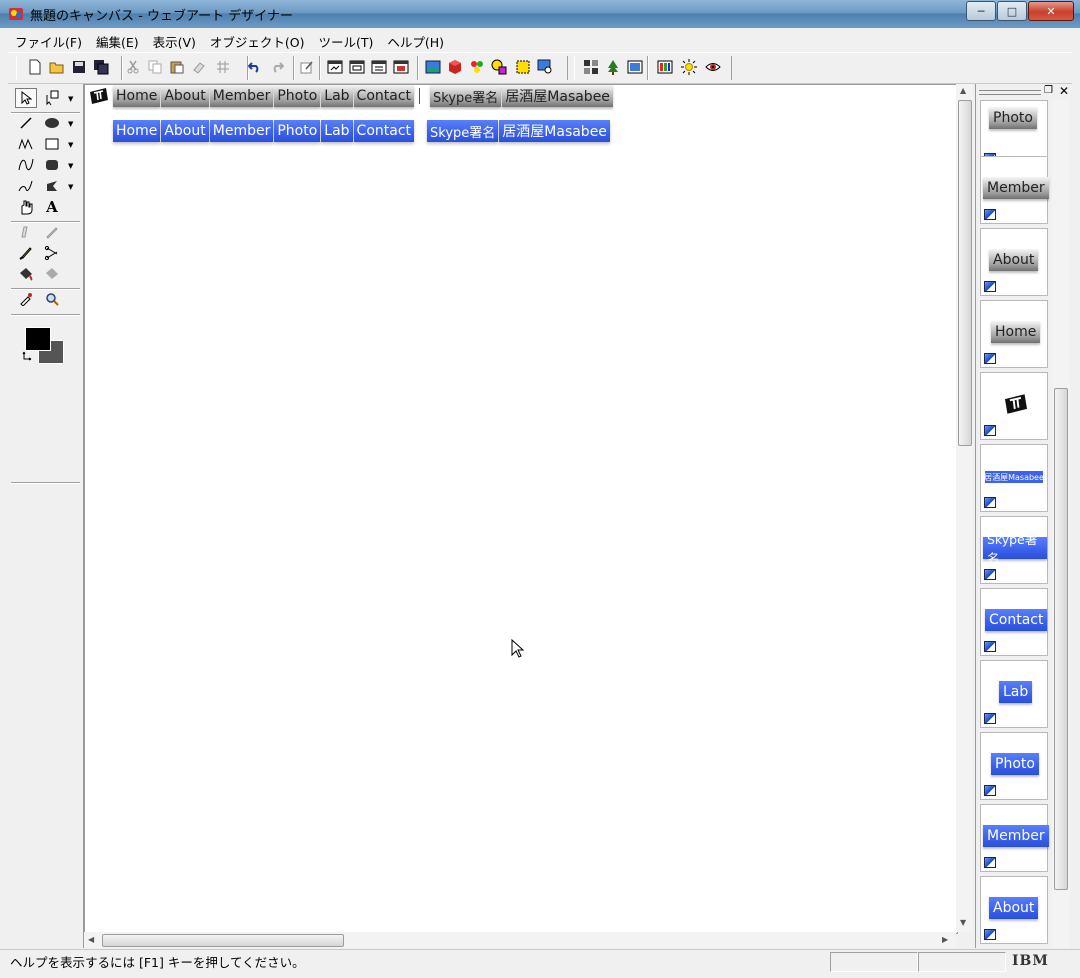 This screenshot has height=978, width=1080. What do you see at coordinates (137, 131) in the screenshot?
I see `nav-blue-home: Home` at bounding box center [137, 131].